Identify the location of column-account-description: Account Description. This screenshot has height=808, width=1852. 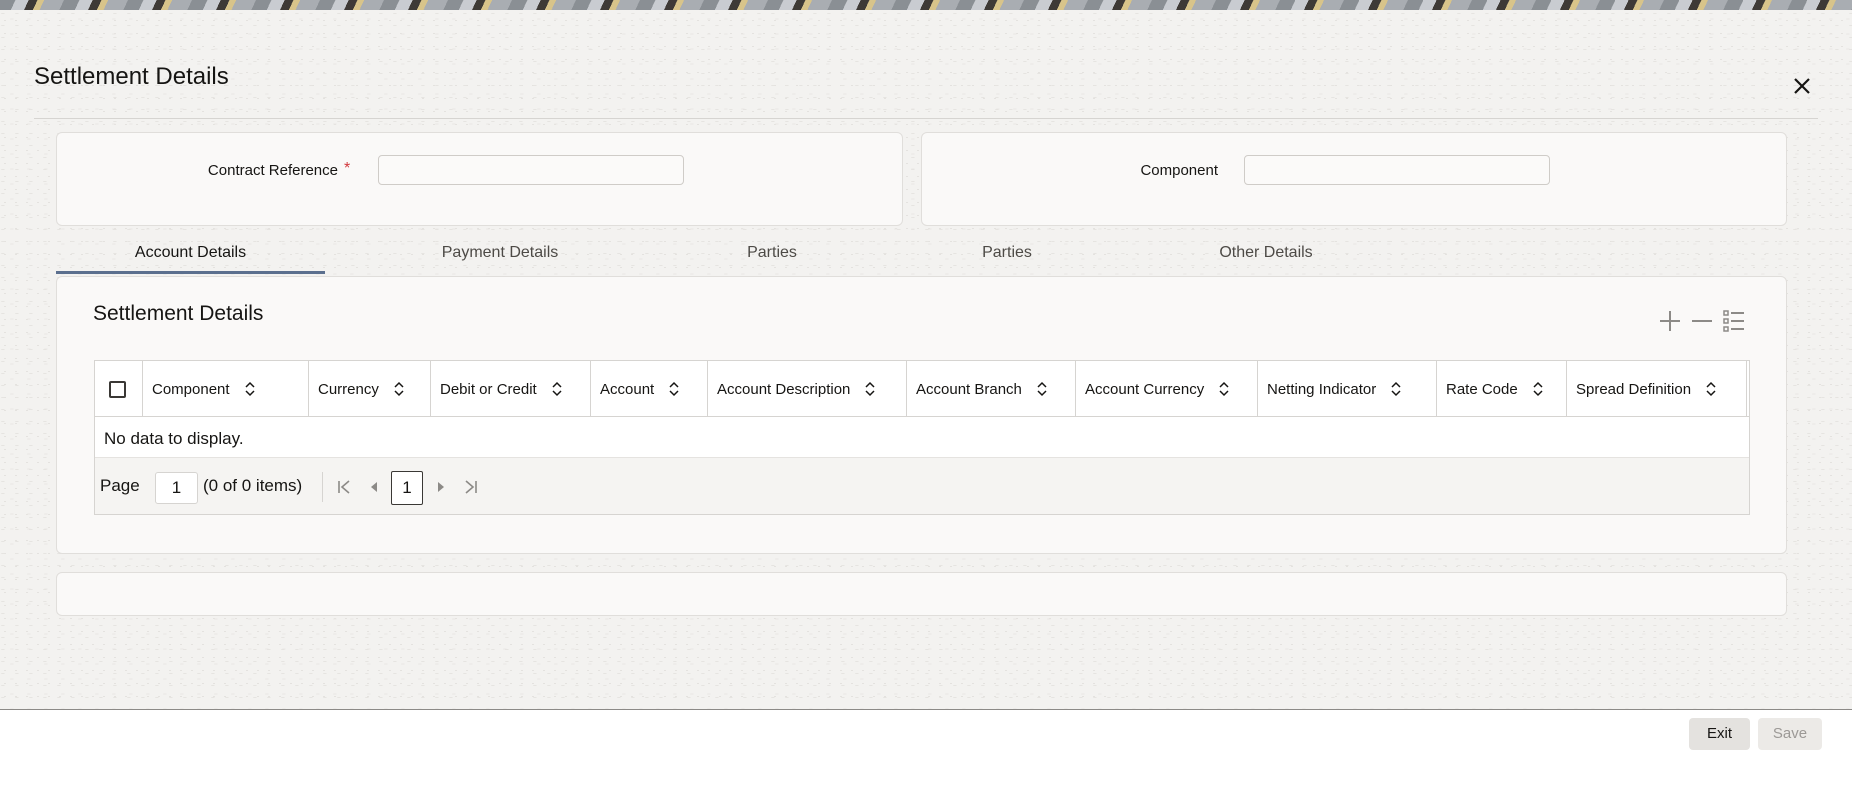
(807, 389).